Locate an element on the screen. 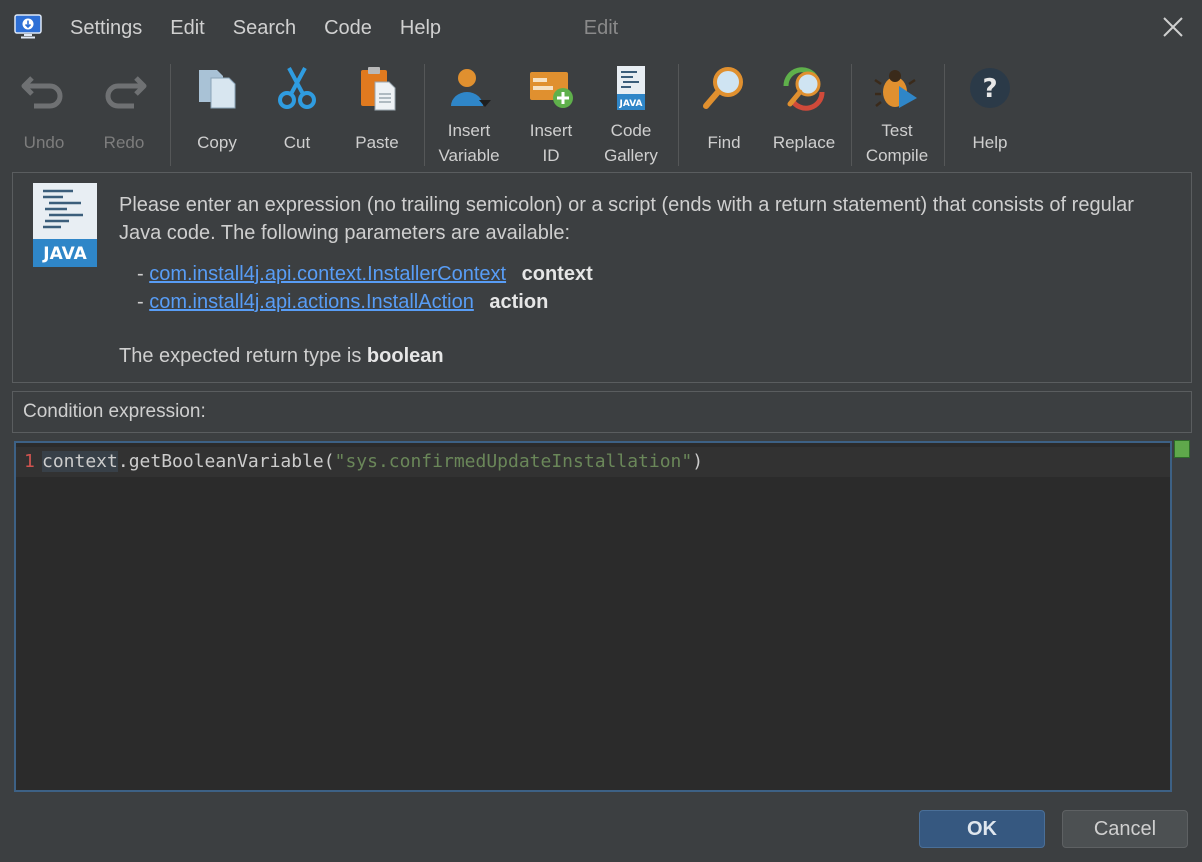  code-identifier: context is located at coordinates (80, 461).